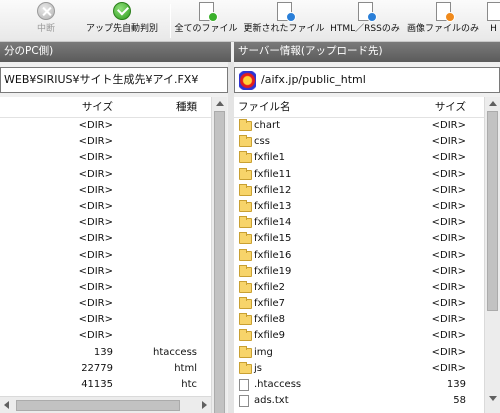 The image size is (500, 413). I want to click on table-row: fxfile8 <DIR>, so click(359, 320).